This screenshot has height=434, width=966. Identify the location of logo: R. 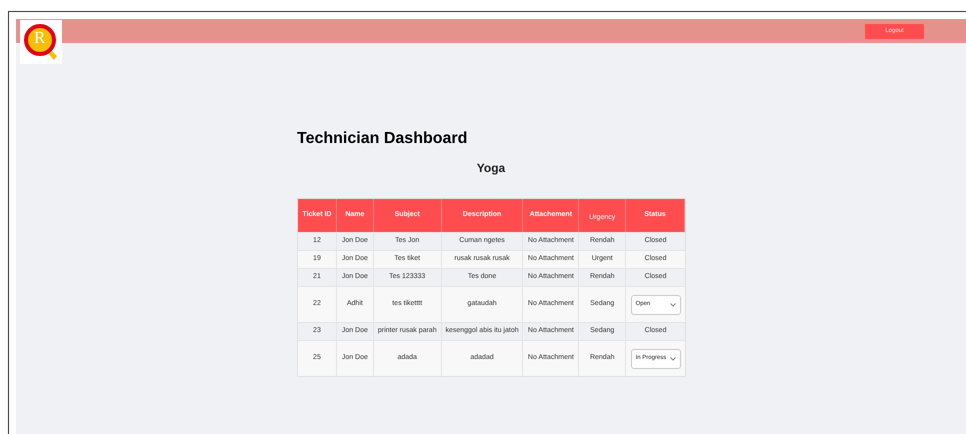
(41, 42).